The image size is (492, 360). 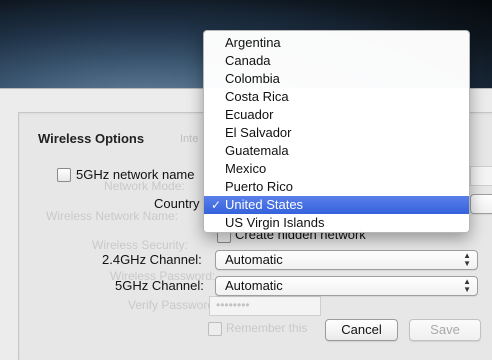 What do you see at coordinates (135, 174) in the screenshot?
I see `5ghz-network-name-label: 5GHz network name` at bounding box center [135, 174].